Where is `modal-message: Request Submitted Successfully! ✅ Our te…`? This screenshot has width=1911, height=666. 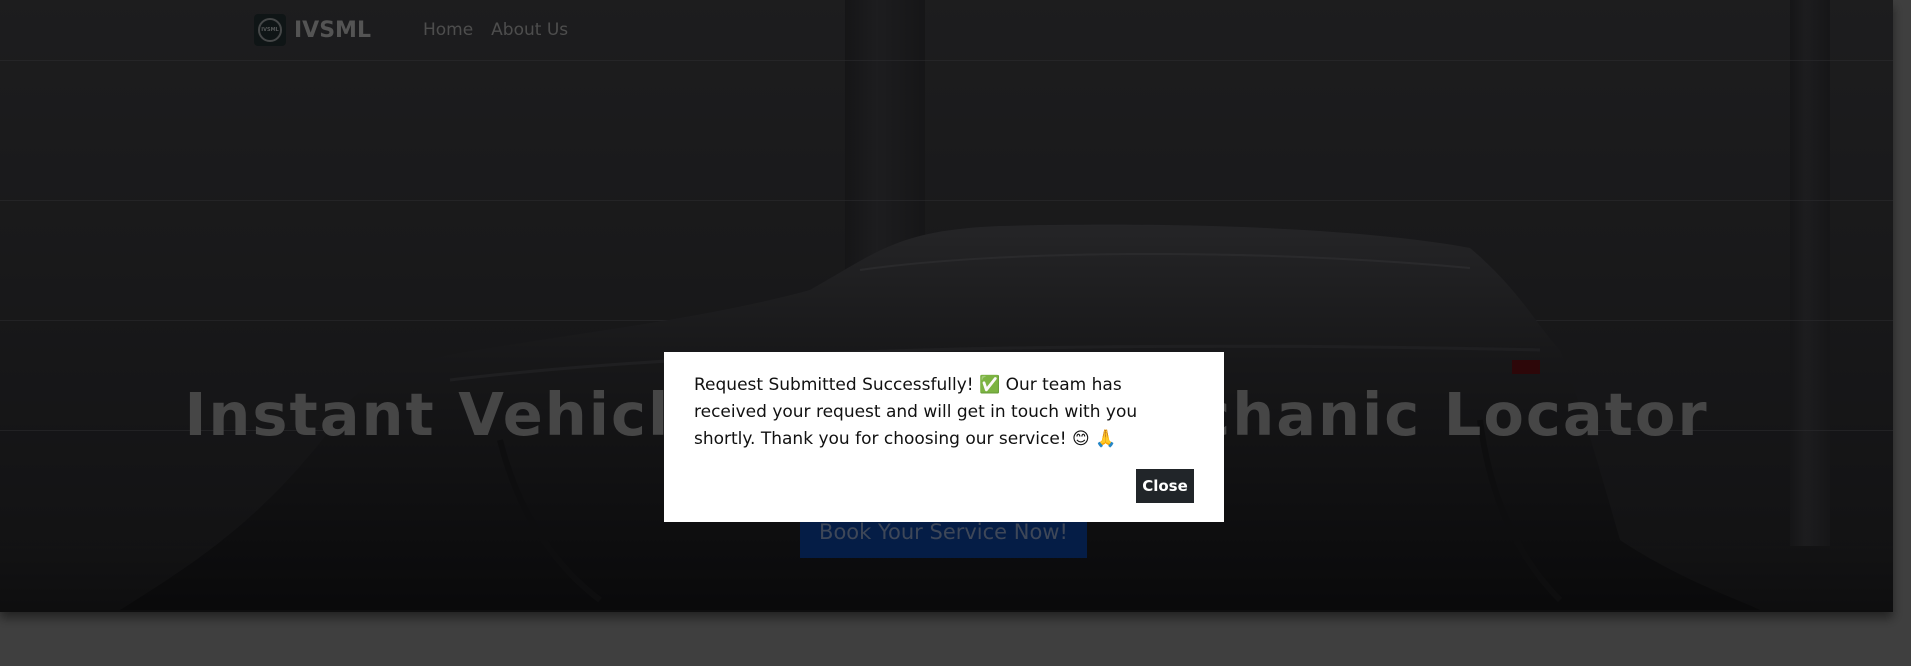
modal-message: Request Submitted Successfully! ✅ Our te… is located at coordinates (916, 412).